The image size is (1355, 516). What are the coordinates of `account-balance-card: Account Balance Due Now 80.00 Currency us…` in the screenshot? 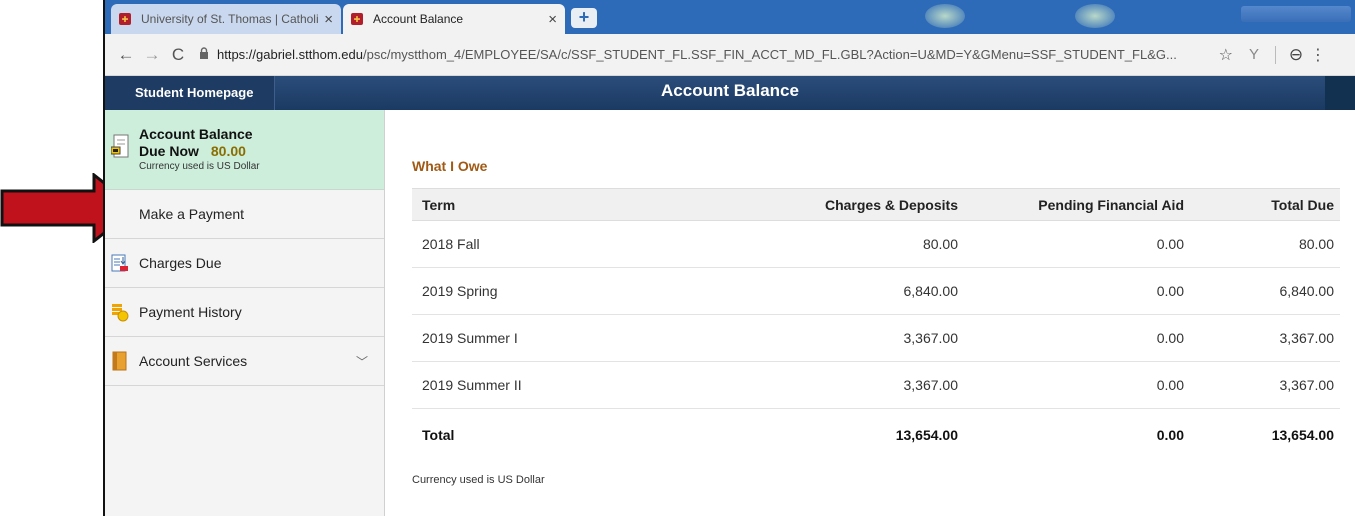 It's located at (244, 150).